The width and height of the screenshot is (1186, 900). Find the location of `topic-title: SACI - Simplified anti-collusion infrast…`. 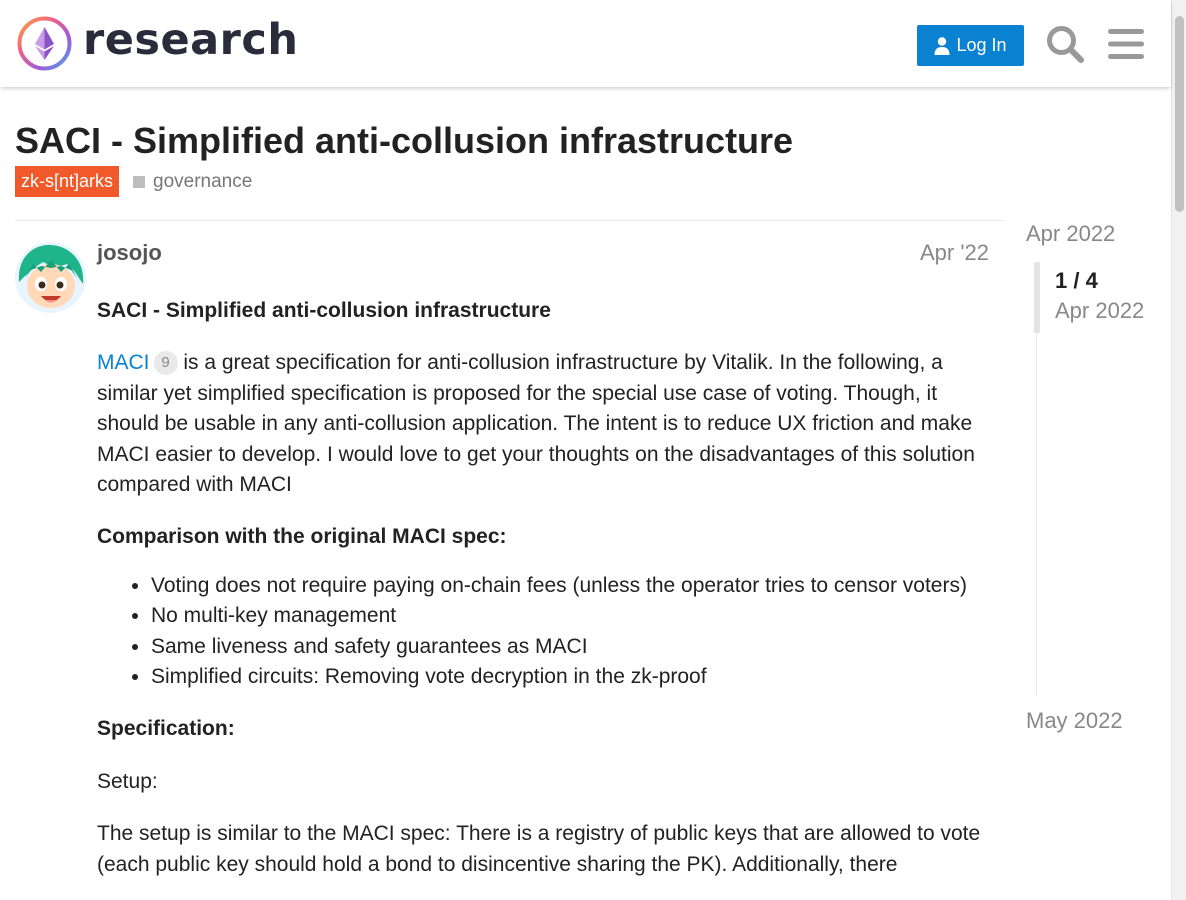

topic-title: SACI - Simplified anti-collusion infrast… is located at coordinates (404, 141).